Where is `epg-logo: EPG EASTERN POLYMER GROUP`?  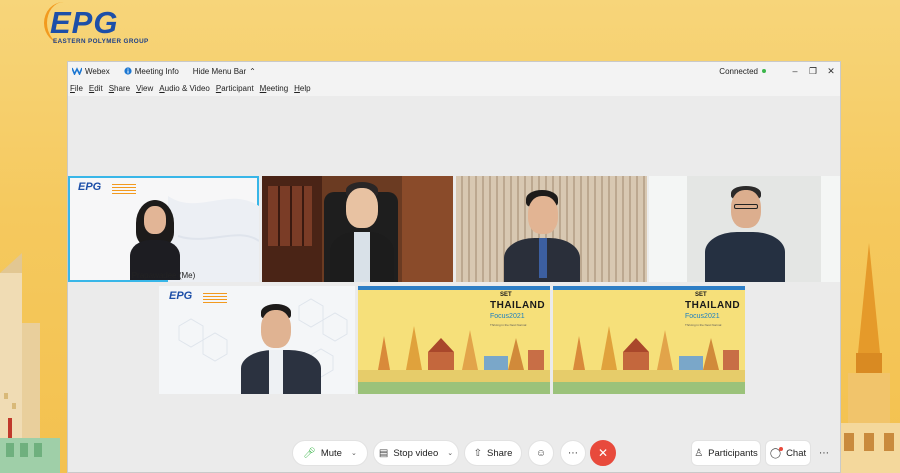
epg-logo: EPG EASTERN POLYMER GROUP is located at coordinates (104, 25).